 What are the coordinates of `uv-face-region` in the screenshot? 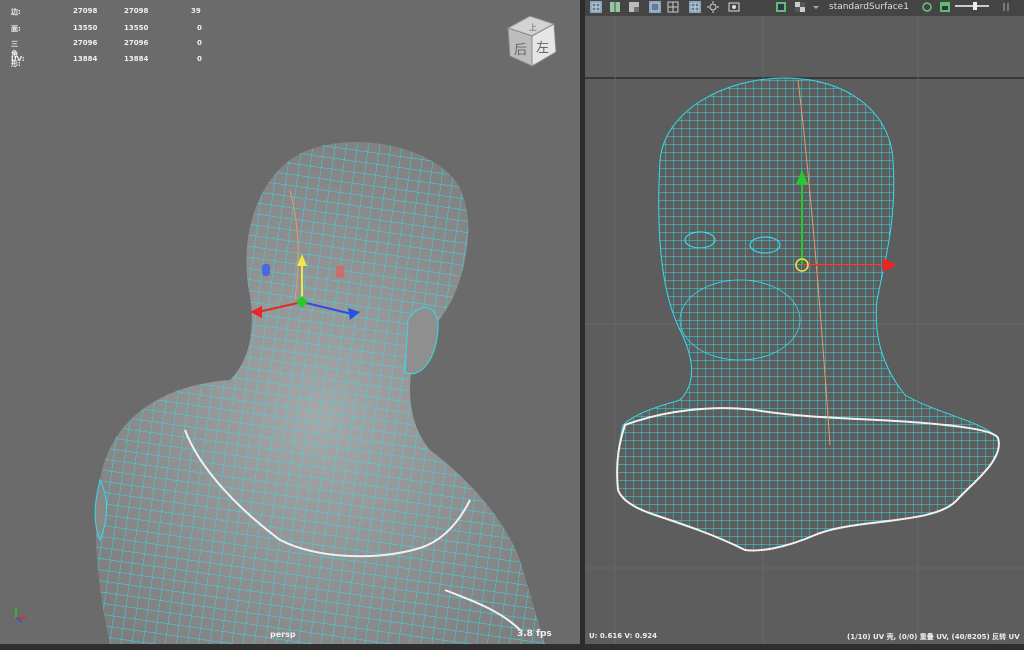 It's located at (740, 320).